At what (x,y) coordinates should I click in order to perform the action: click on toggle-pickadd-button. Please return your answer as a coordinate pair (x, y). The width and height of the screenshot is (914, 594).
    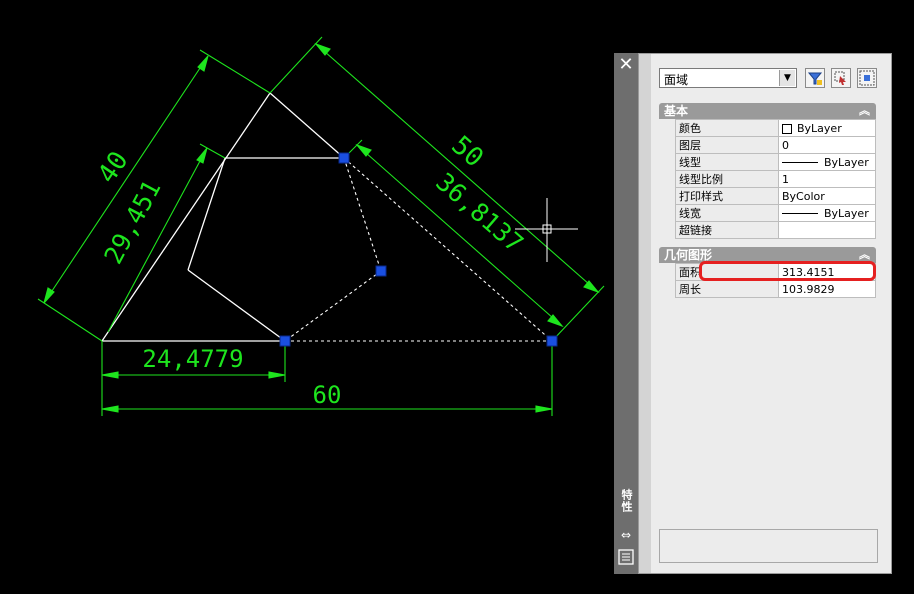
    Looking at the image, I should click on (815, 78).